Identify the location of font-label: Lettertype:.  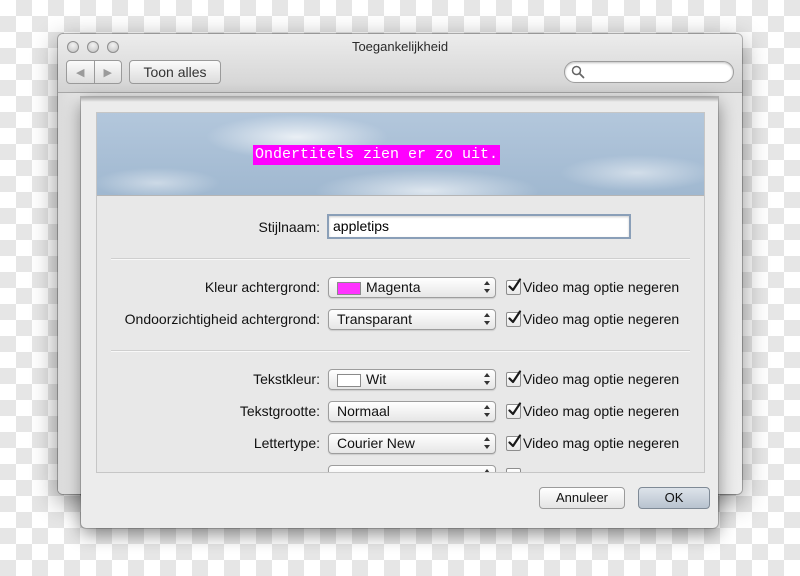
(286, 443).